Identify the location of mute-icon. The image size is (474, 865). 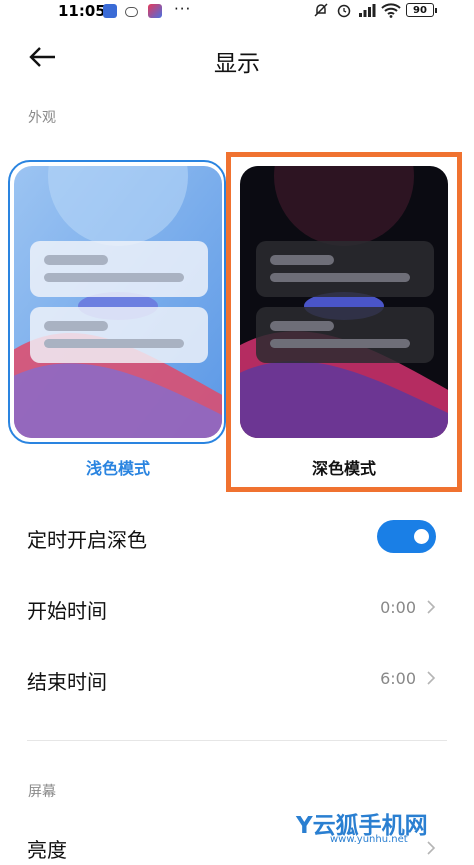
(321, 12).